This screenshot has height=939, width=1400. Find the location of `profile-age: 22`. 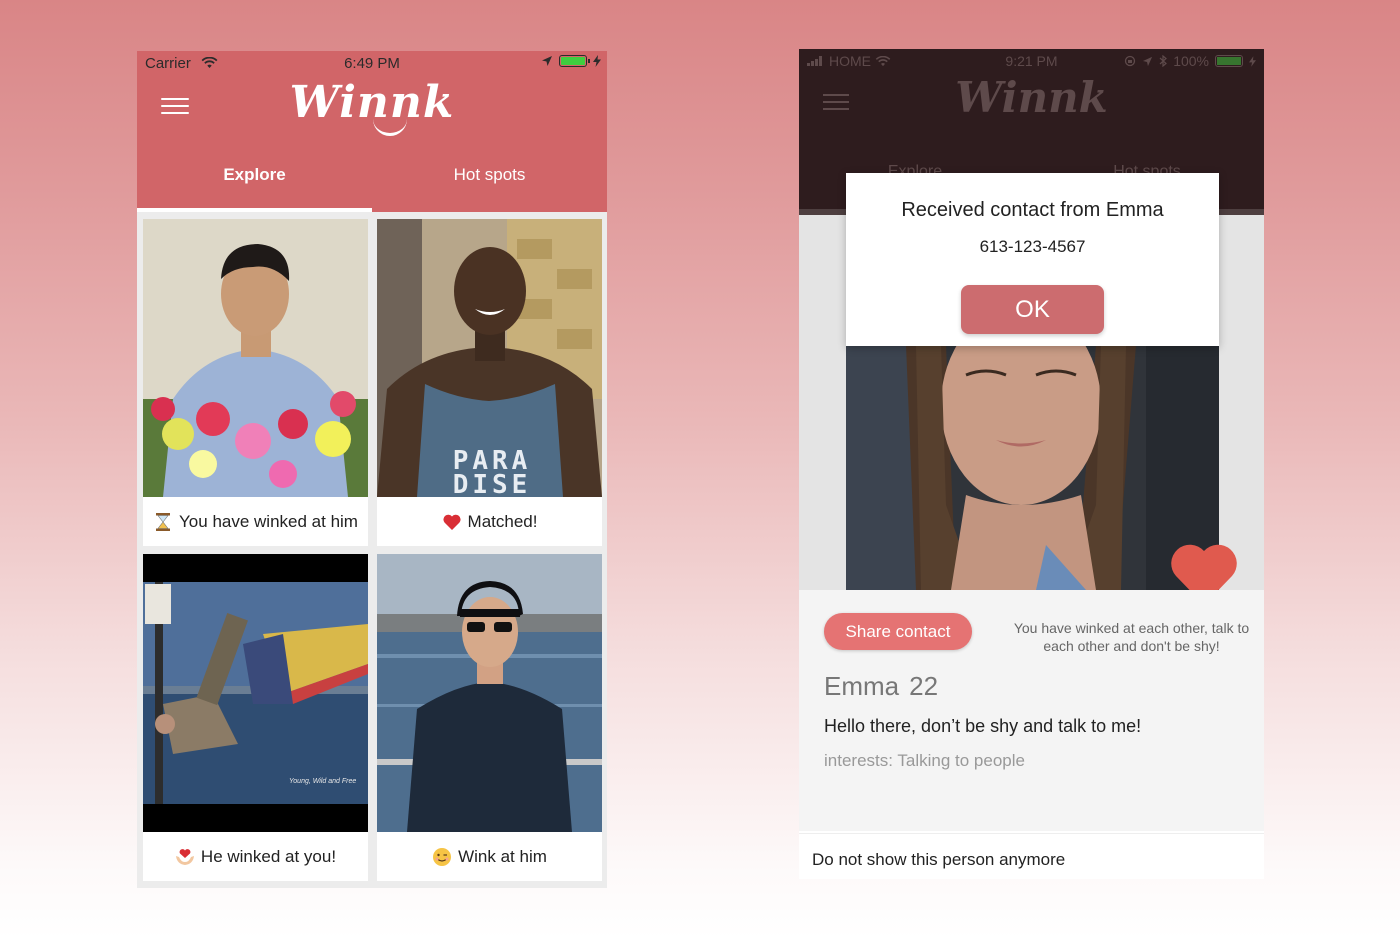

profile-age: 22 is located at coordinates (924, 686).